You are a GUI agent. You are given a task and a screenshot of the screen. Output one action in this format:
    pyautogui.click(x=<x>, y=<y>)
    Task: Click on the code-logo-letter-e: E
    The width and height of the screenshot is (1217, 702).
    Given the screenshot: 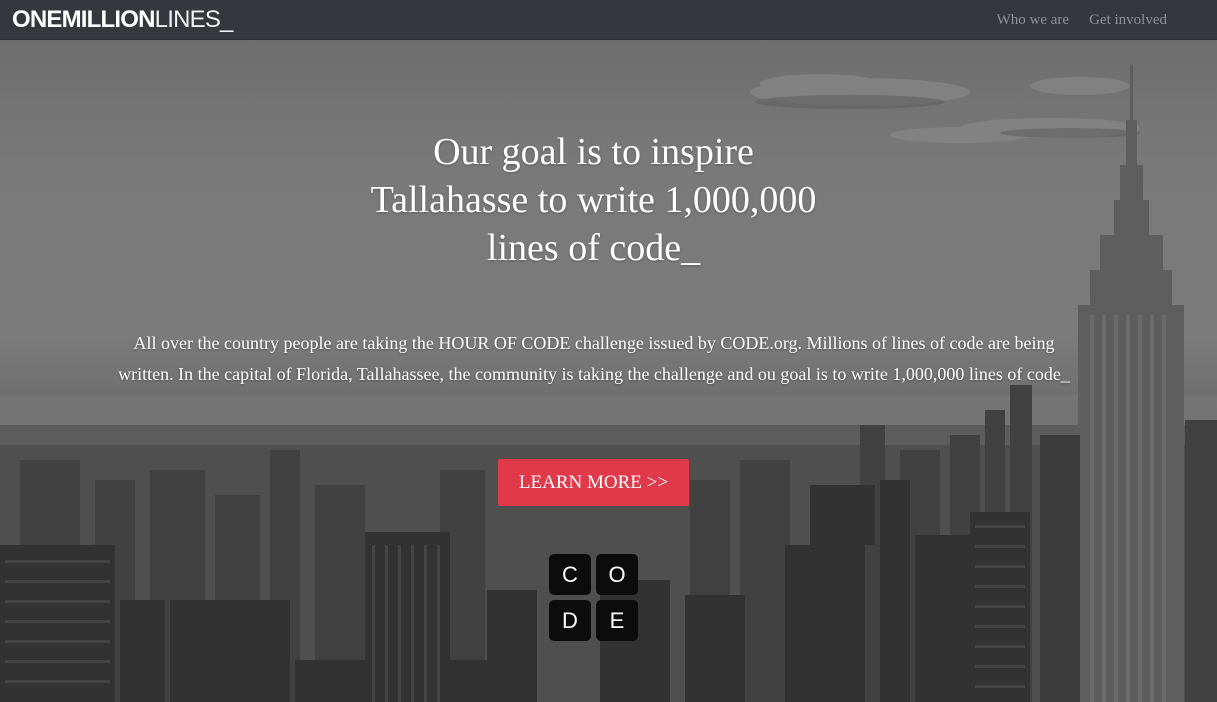 What is the action you would take?
    pyautogui.click(x=617, y=620)
    